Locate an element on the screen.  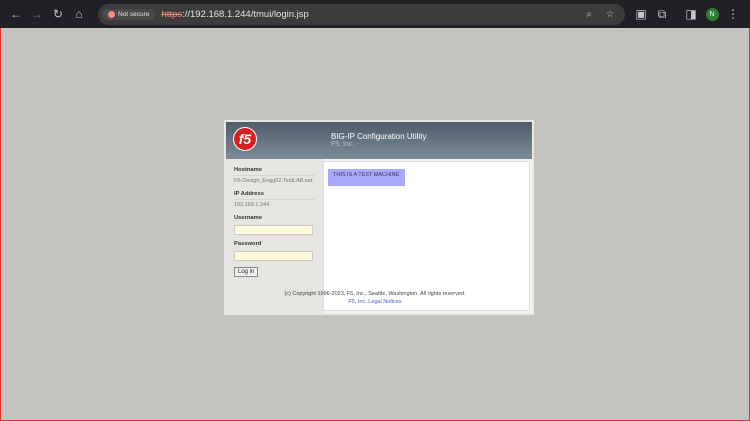
zoom-icon: ⌕ is located at coordinates (589, 14).